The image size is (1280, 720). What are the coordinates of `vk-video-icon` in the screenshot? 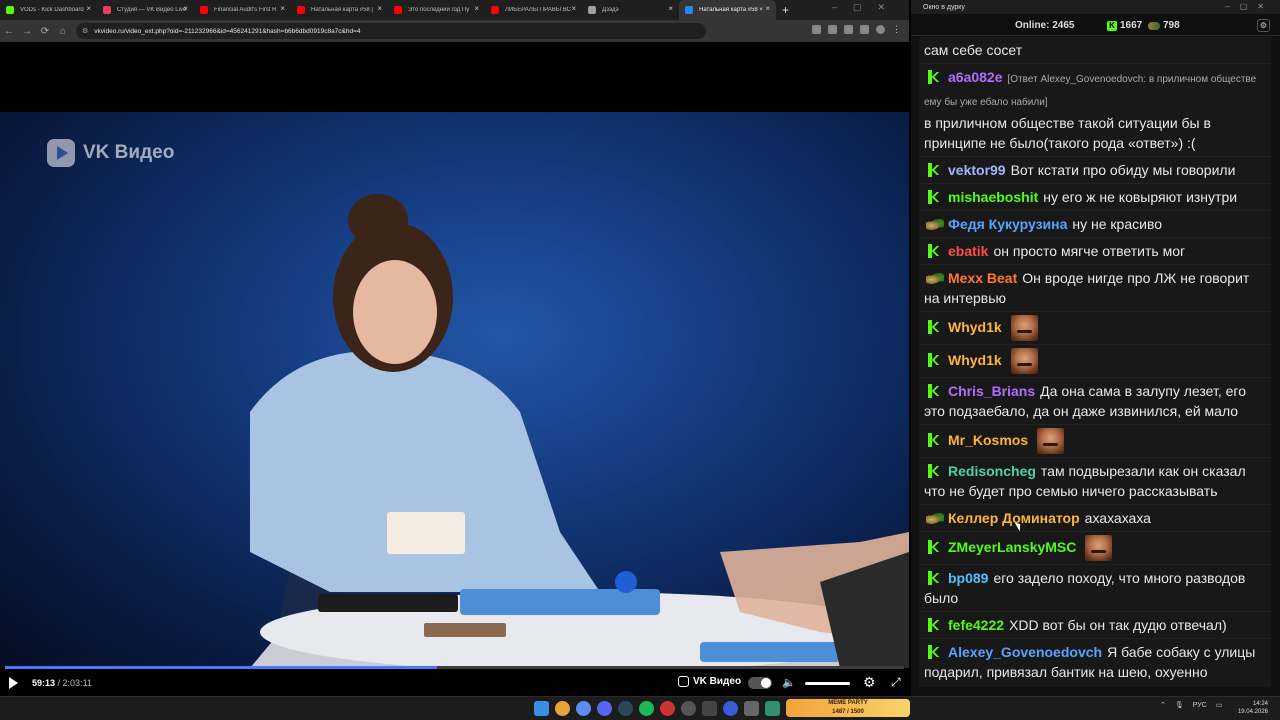 It's located at (683, 681).